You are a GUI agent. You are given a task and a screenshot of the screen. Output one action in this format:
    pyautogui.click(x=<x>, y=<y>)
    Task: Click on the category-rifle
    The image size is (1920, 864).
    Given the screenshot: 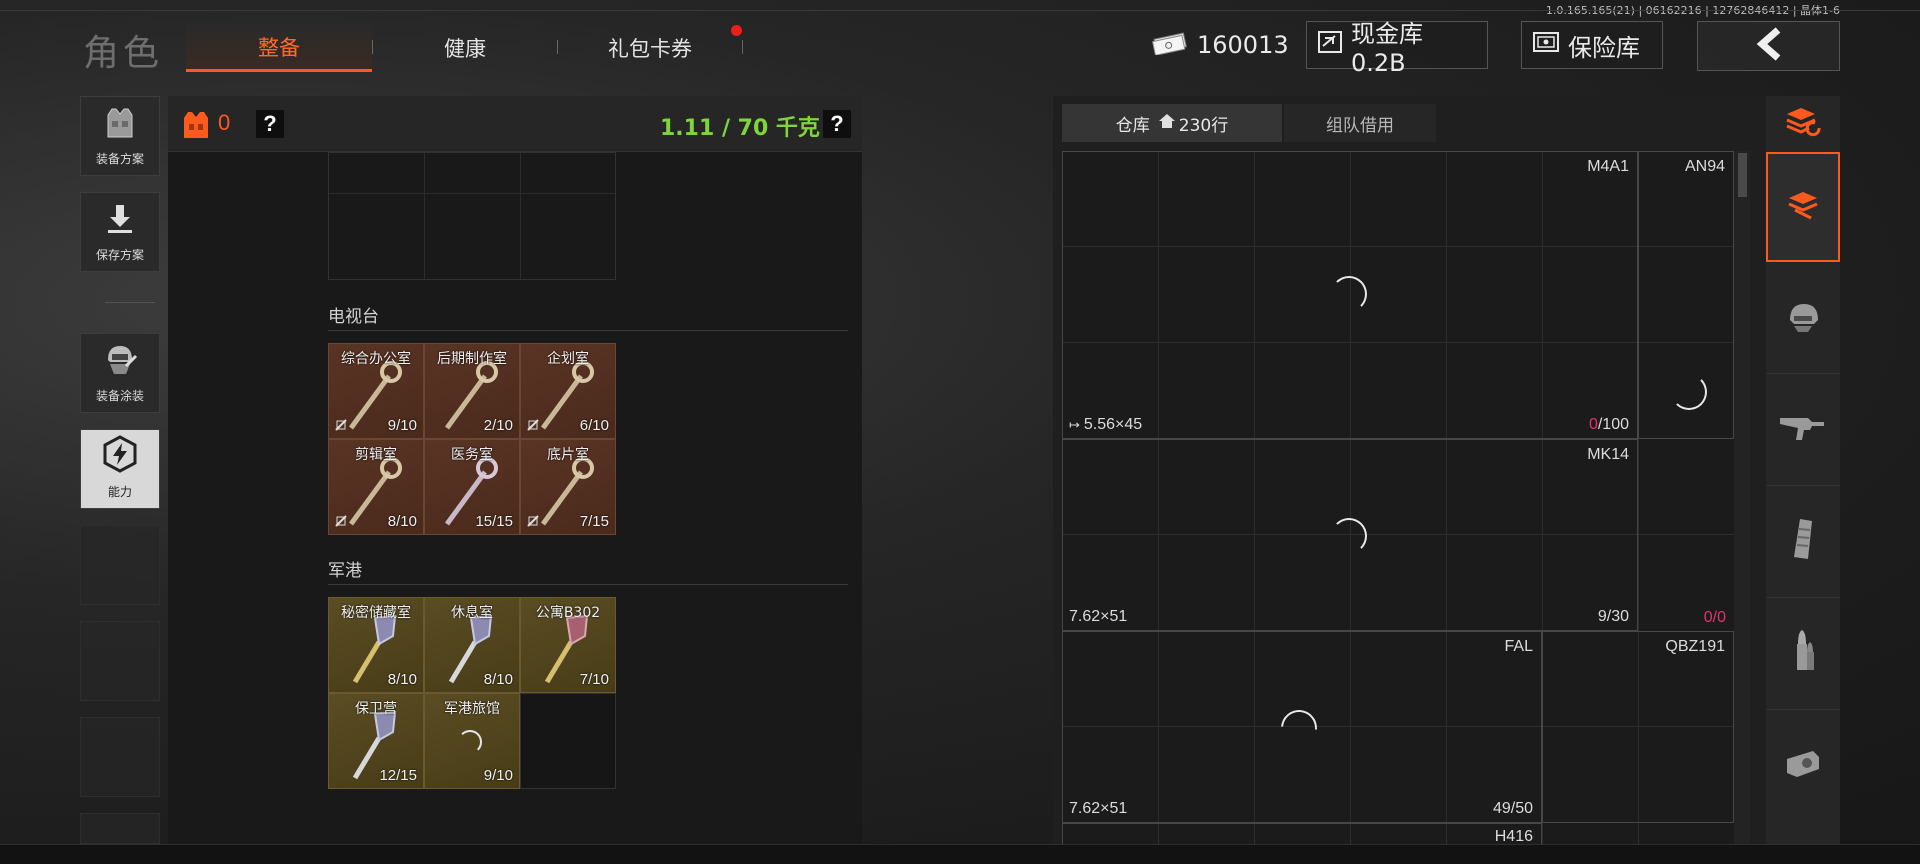 What is the action you would take?
    pyautogui.click(x=1803, y=430)
    